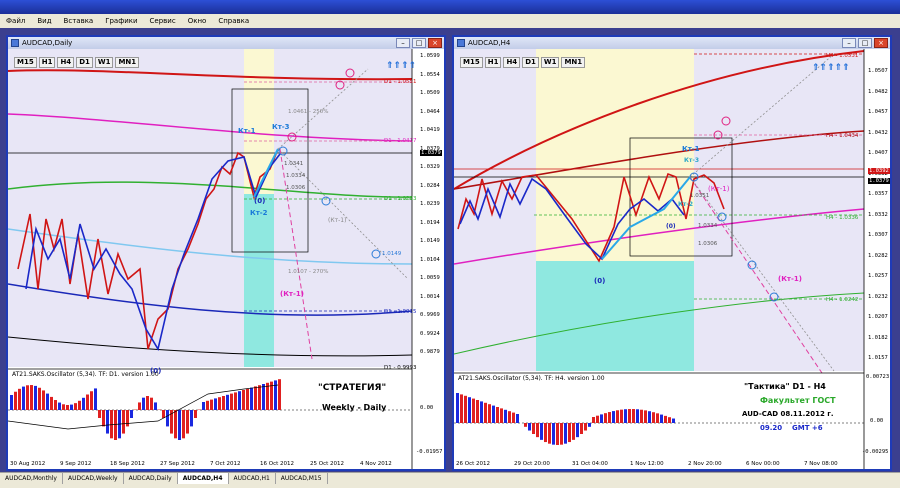  What do you see at coordinates (163, 21) in the screenshot?
I see `menu-tools: Сервис` at bounding box center [163, 21].